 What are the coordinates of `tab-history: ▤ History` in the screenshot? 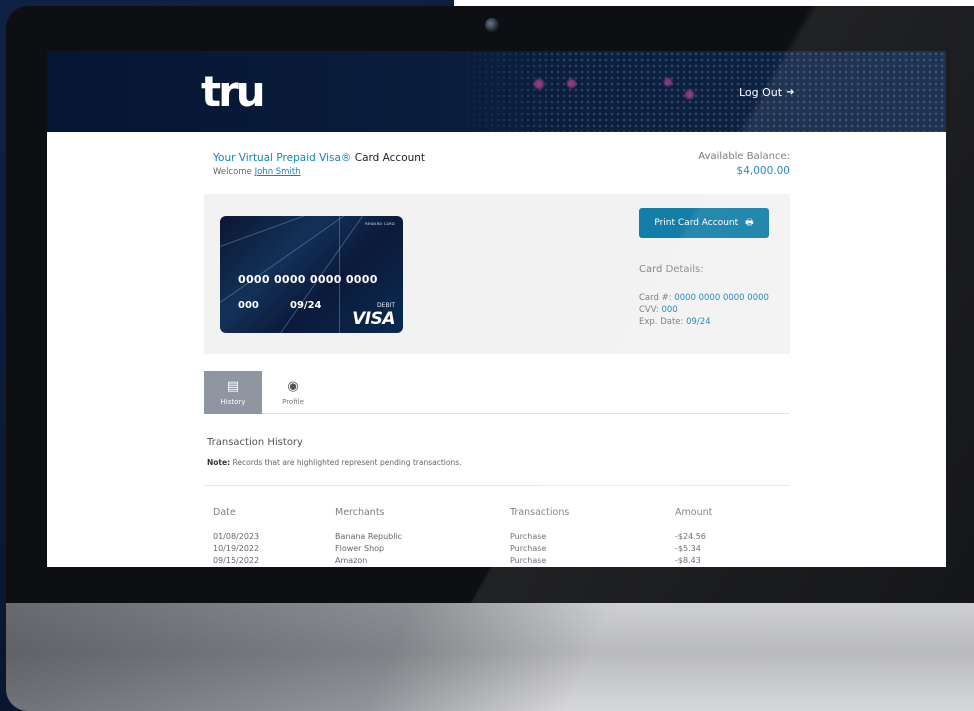 It's located at (233, 392).